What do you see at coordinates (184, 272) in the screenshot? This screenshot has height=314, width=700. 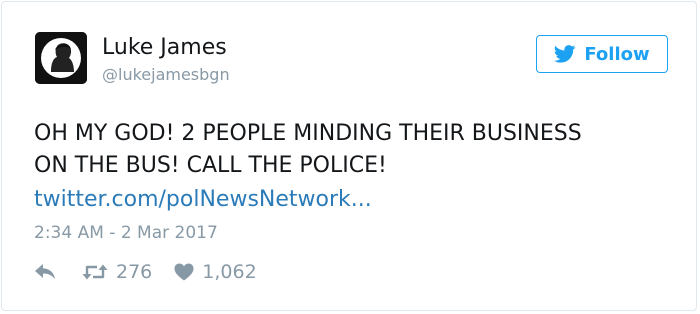 I see `heart-icon` at bounding box center [184, 272].